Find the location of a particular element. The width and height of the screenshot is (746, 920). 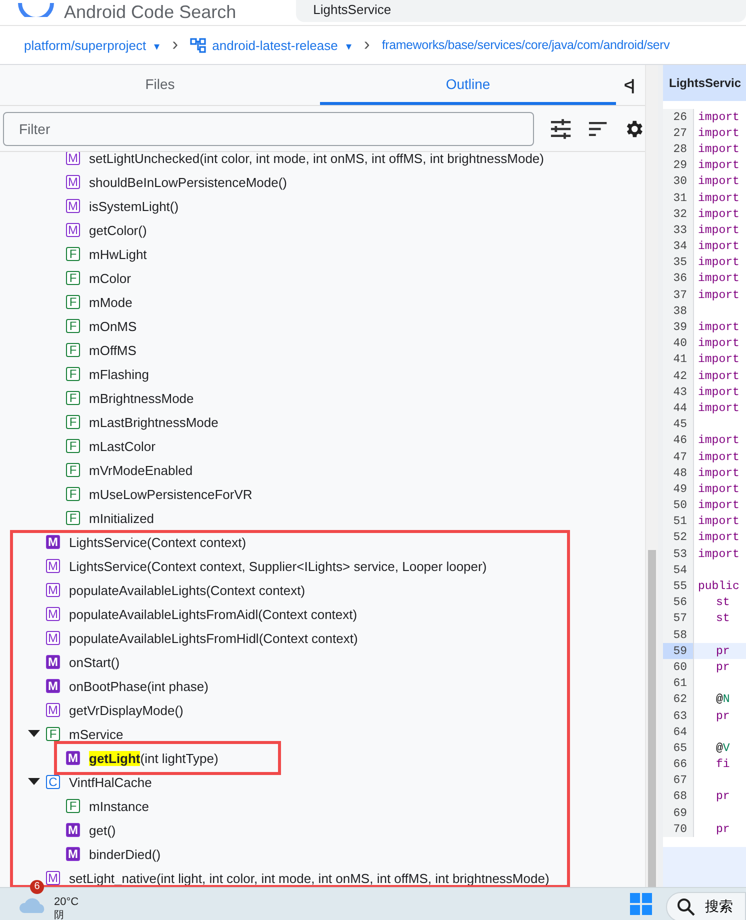

outline-item: mVrModeEnabled is located at coordinates (141, 470).